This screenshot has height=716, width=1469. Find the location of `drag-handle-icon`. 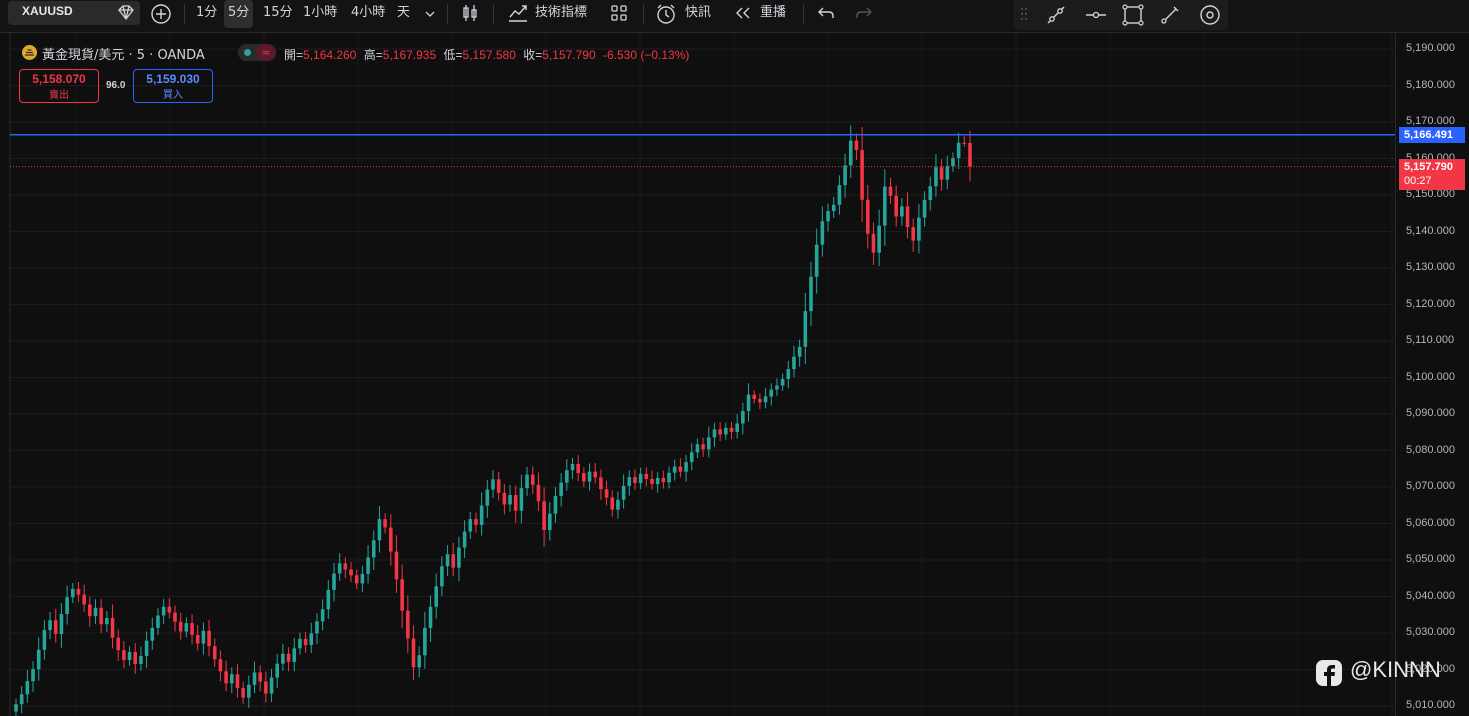

drag-handle-icon is located at coordinates (1024, 14).